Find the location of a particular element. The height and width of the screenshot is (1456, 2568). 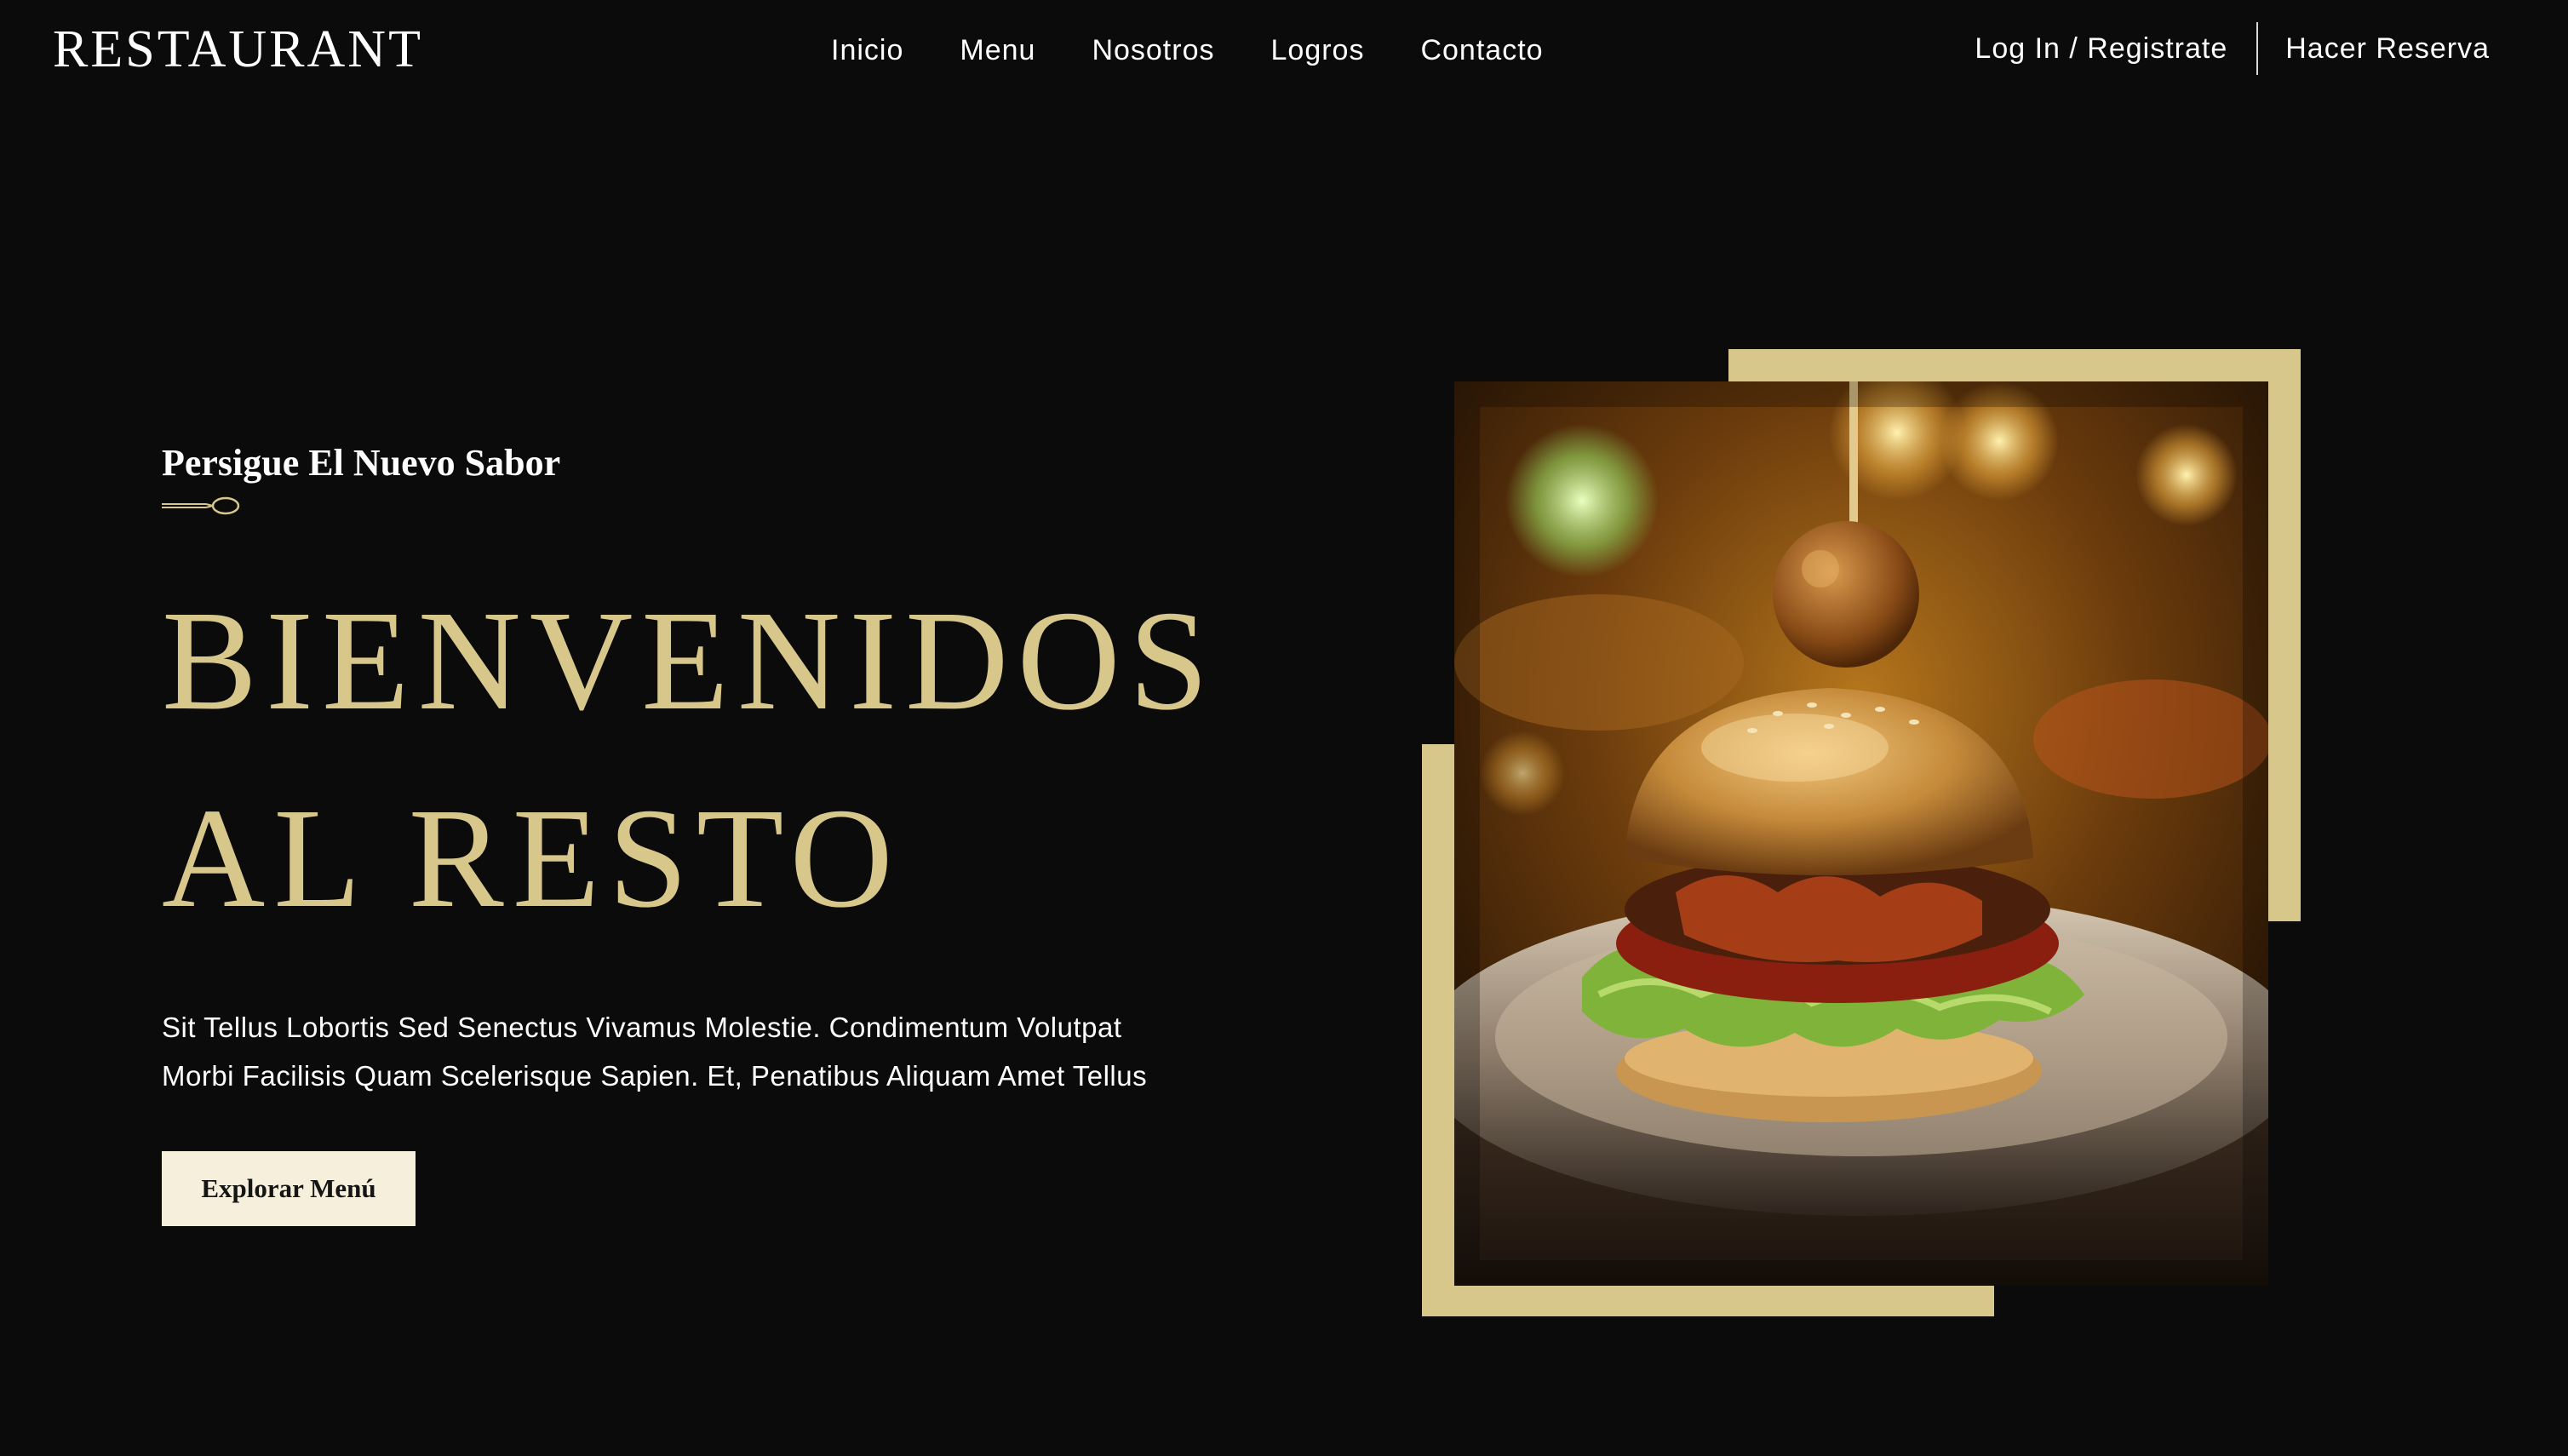

reserve-link: Hacer Reserva is located at coordinates (2387, 49).